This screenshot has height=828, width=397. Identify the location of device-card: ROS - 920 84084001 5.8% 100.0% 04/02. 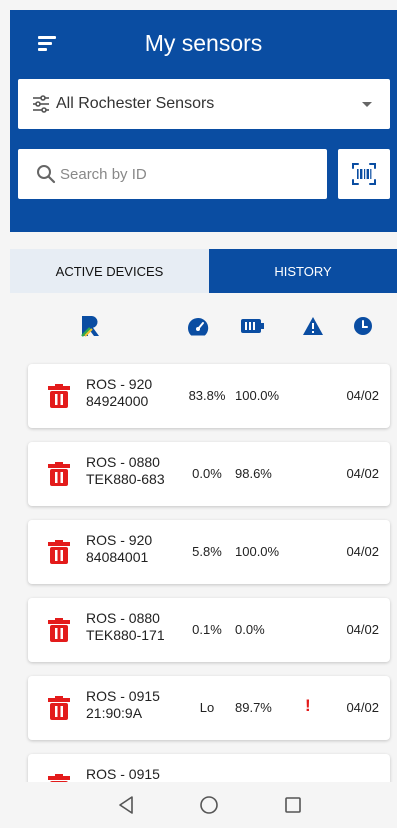
(209, 552).